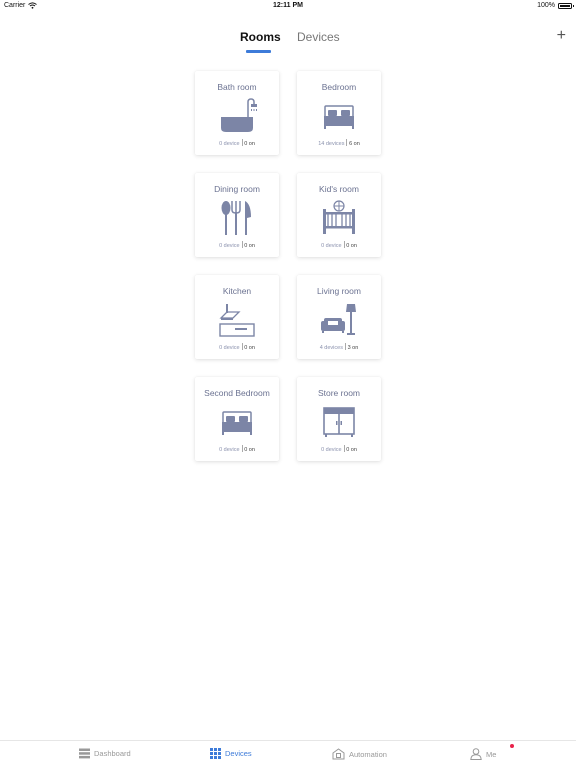 The image size is (576, 769). What do you see at coordinates (483, 754) in the screenshot?
I see `nav-me: Me` at bounding box center [483, 754].